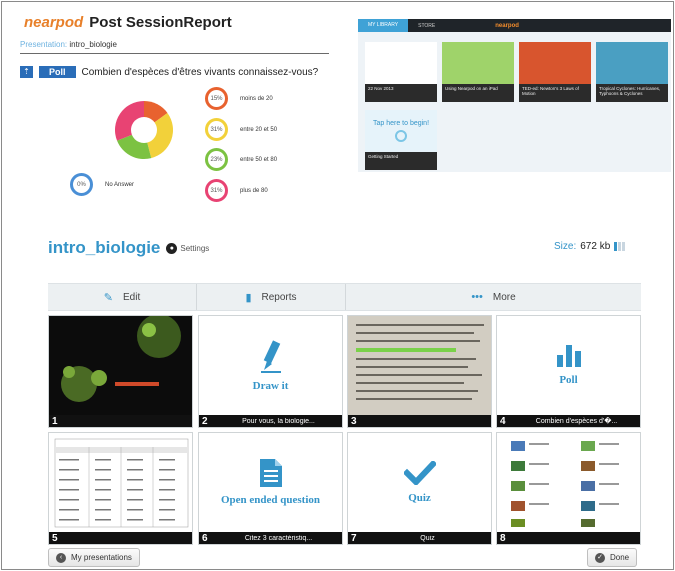  I want to click on bar-chart-icon, so click(568, 356).